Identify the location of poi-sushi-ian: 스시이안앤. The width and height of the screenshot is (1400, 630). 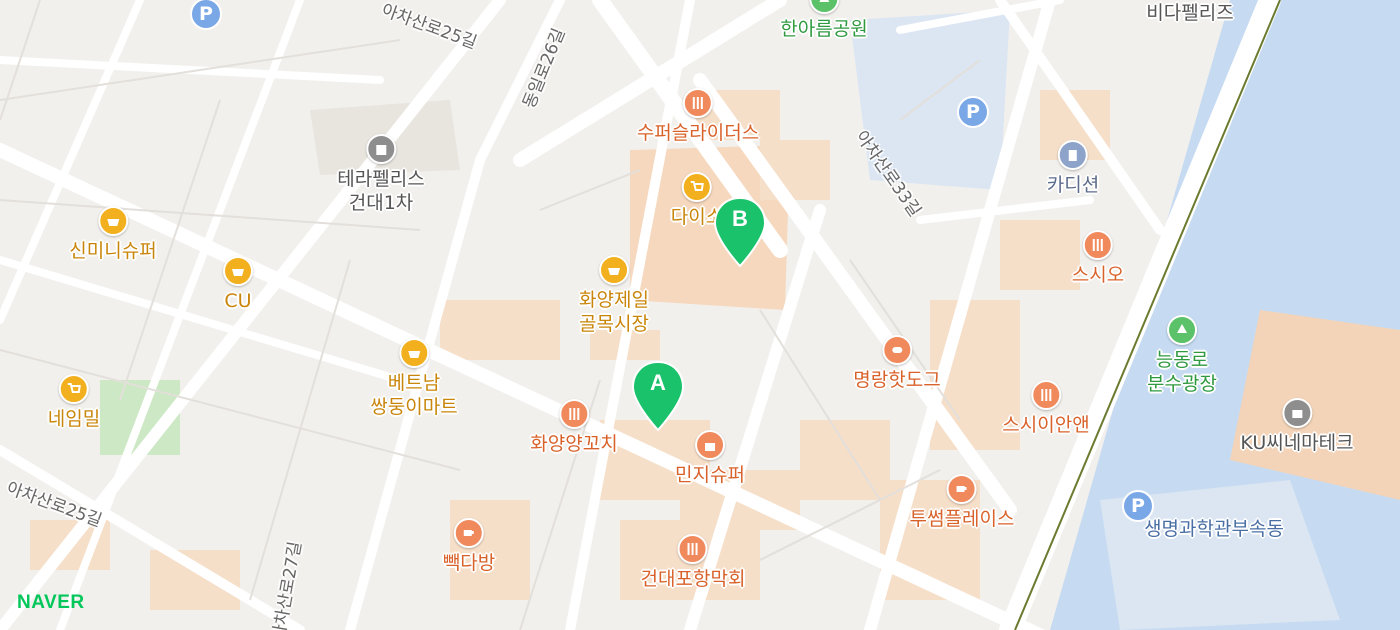
(1046, 408).